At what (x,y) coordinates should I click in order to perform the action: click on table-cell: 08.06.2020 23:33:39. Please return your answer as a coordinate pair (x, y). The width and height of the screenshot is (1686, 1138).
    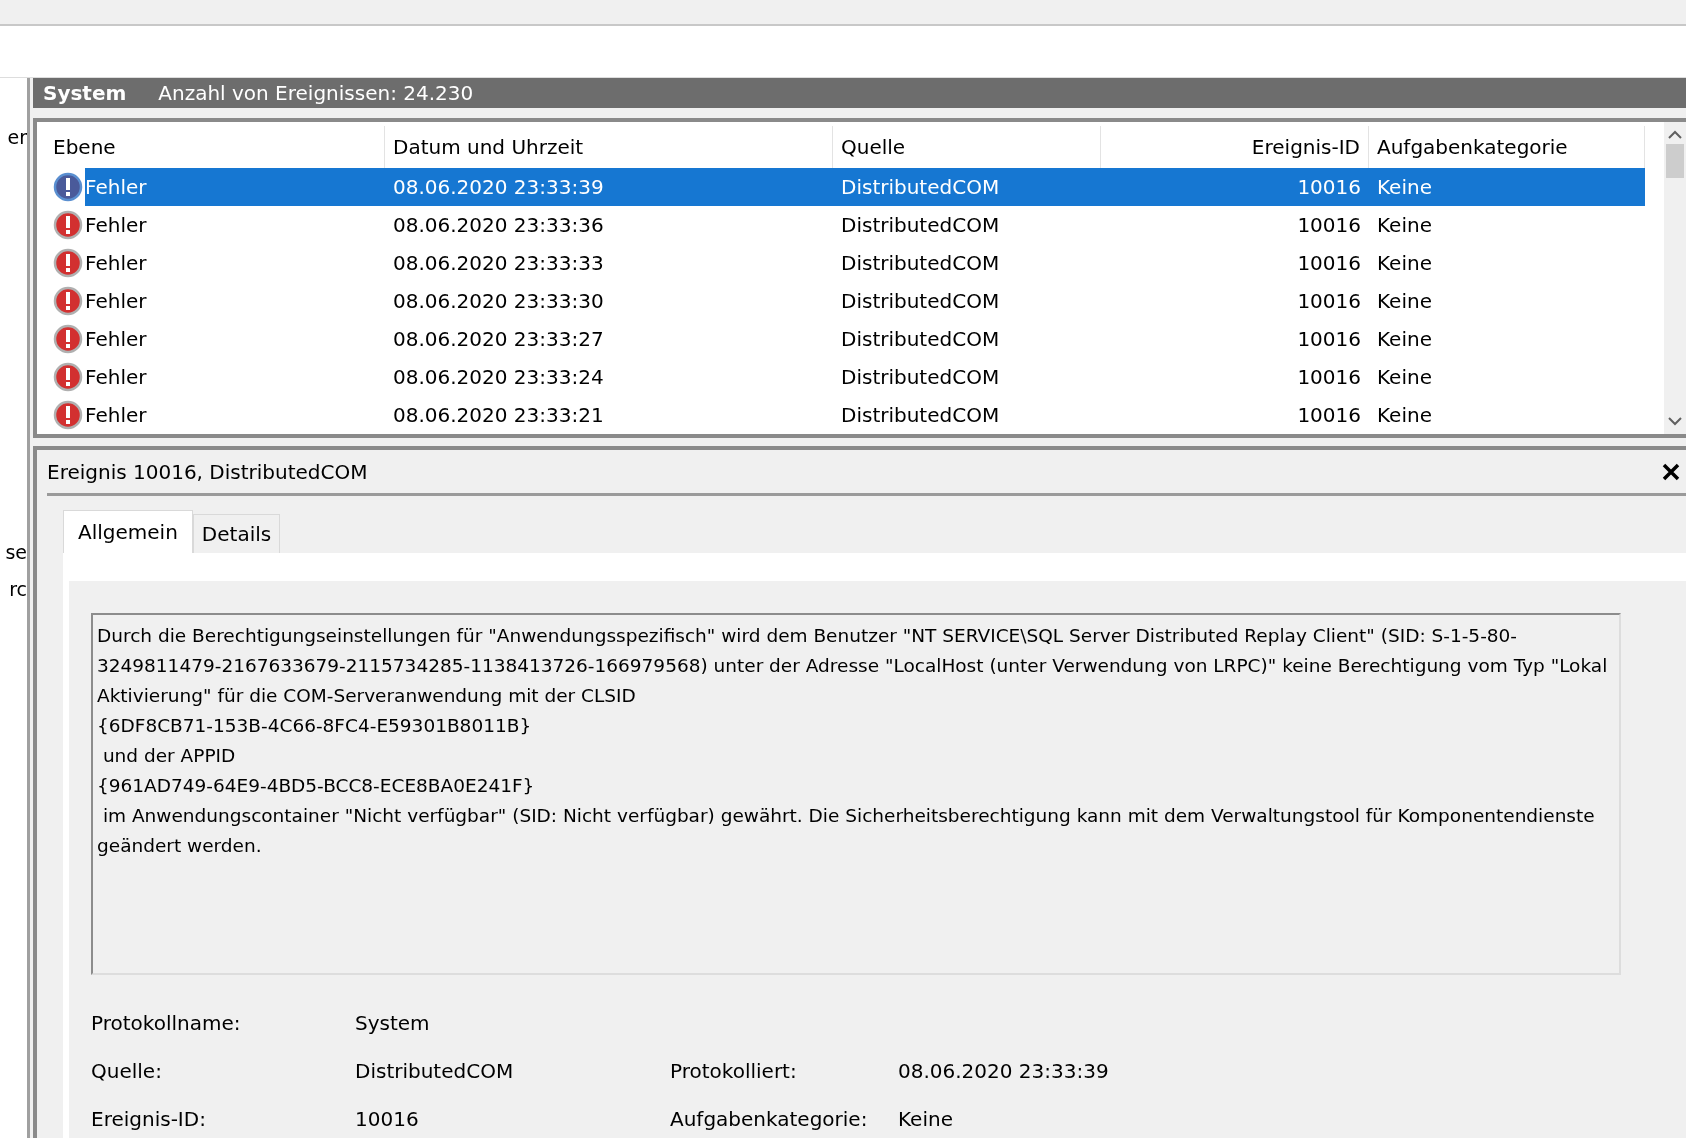
    Looking at the image, I should click on (609, 187).